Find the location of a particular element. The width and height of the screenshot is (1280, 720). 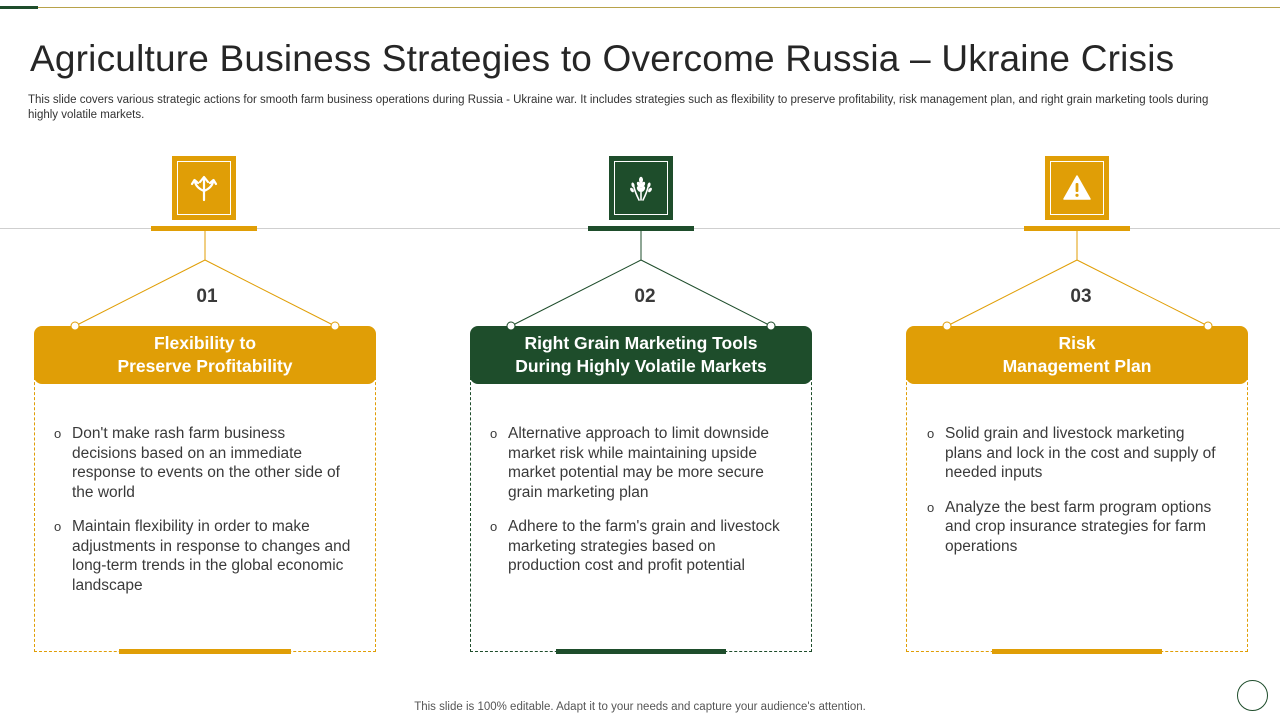

connector-dots is located at coordinates (641, 326).